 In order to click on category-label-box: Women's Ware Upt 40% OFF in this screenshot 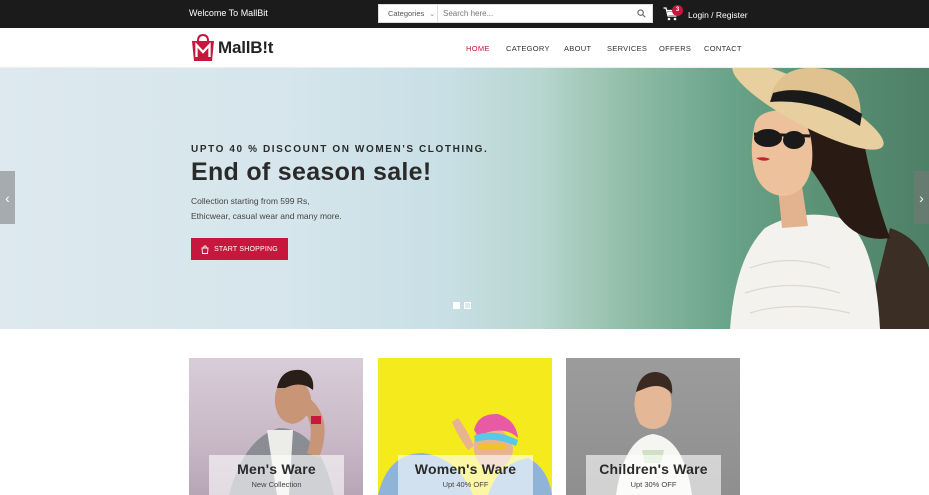, I will do `click(465, 475)`.